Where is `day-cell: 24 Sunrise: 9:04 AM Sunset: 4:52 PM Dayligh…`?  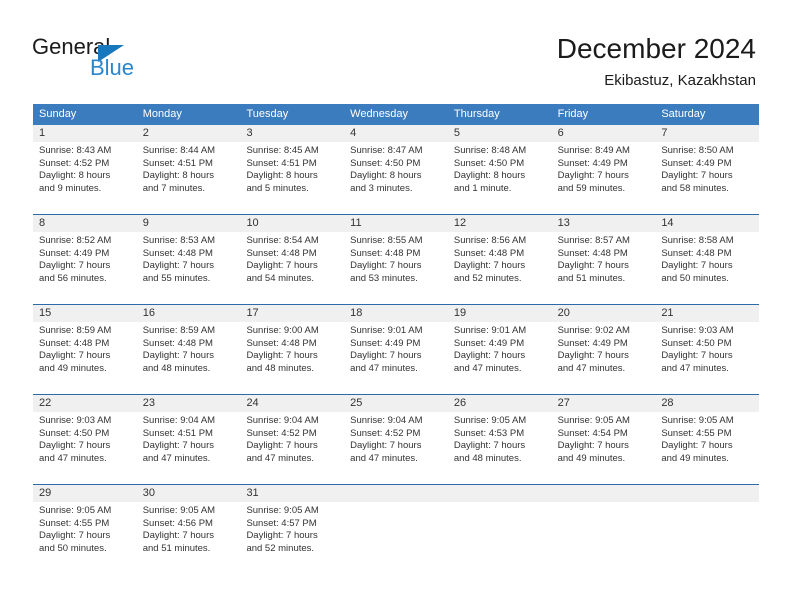
day-cell: 24 Sunrise: 9:04 AM Sunset: 4:52 PM Dayligh… is located at coordinates (292, 435).